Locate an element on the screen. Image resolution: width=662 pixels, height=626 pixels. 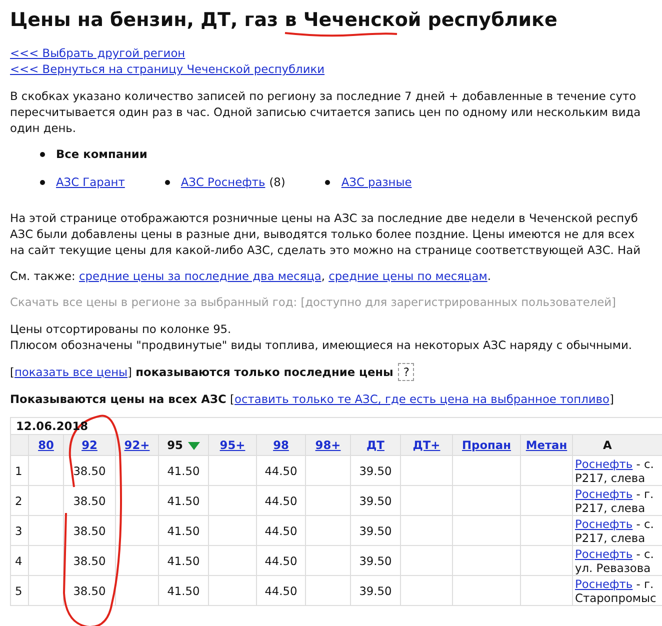
sort-descending-icon is located at coordinates (194, 446).